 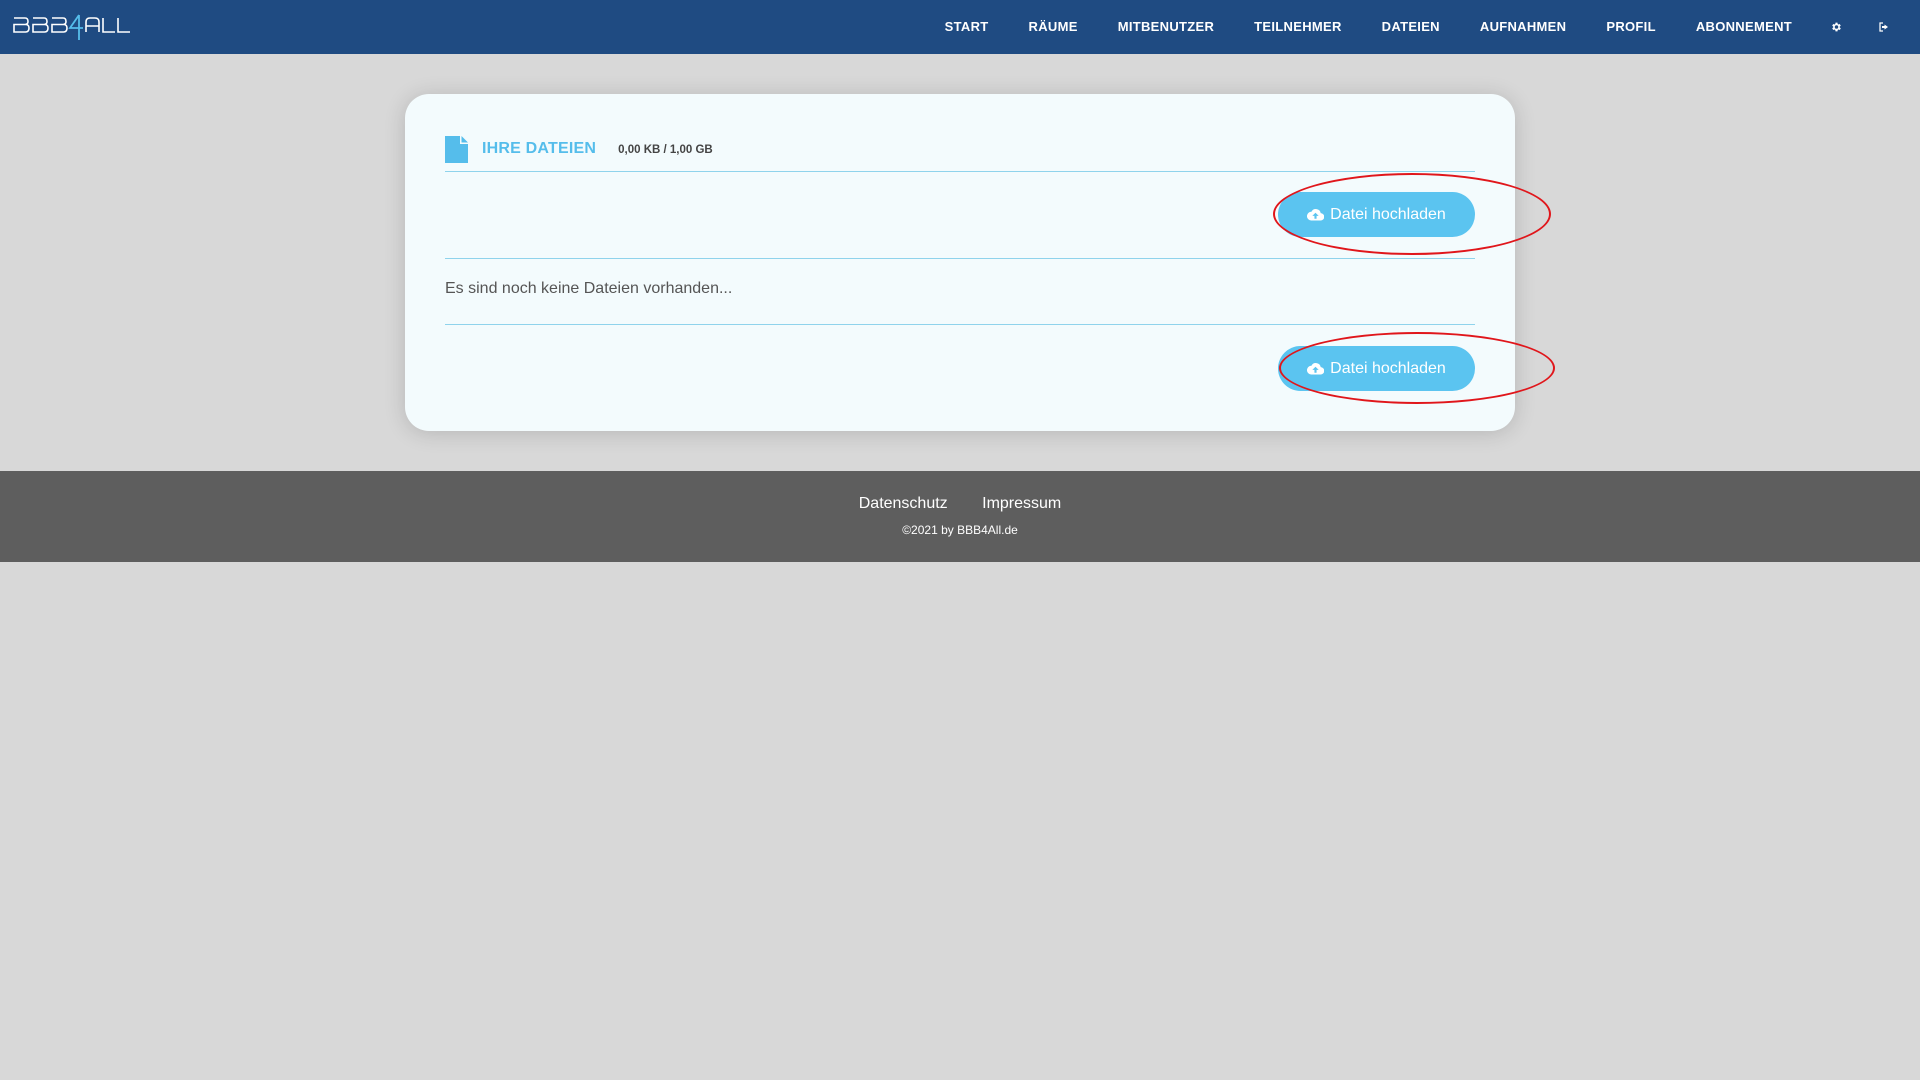 I want to click on logout-button, so click(x=1884, y=27).